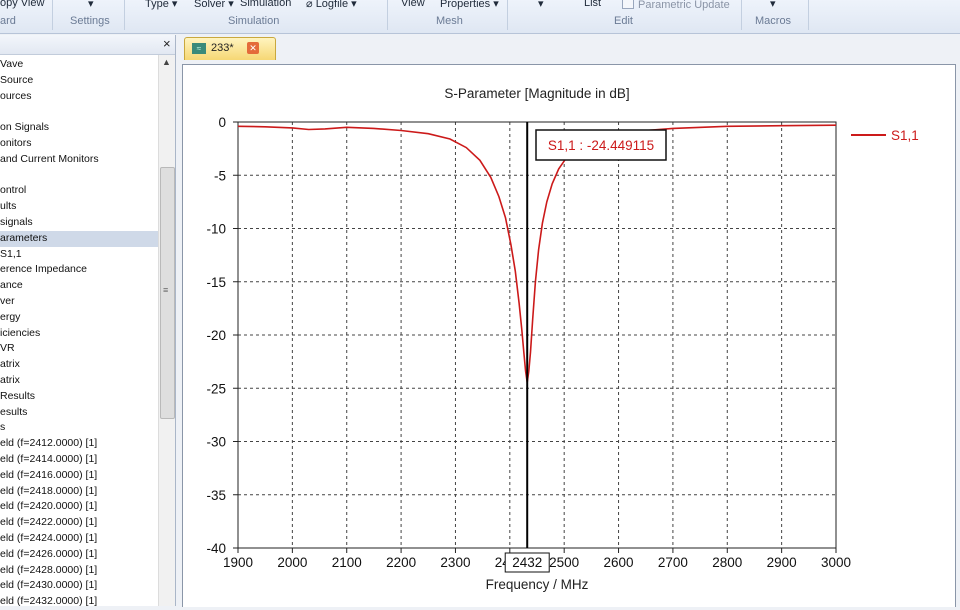 This screenshot has height=610, width=960. Describe the element at coordinates (541, 5) in the screenshot. I see `edit-dropdown-icon: ▾` at that location.